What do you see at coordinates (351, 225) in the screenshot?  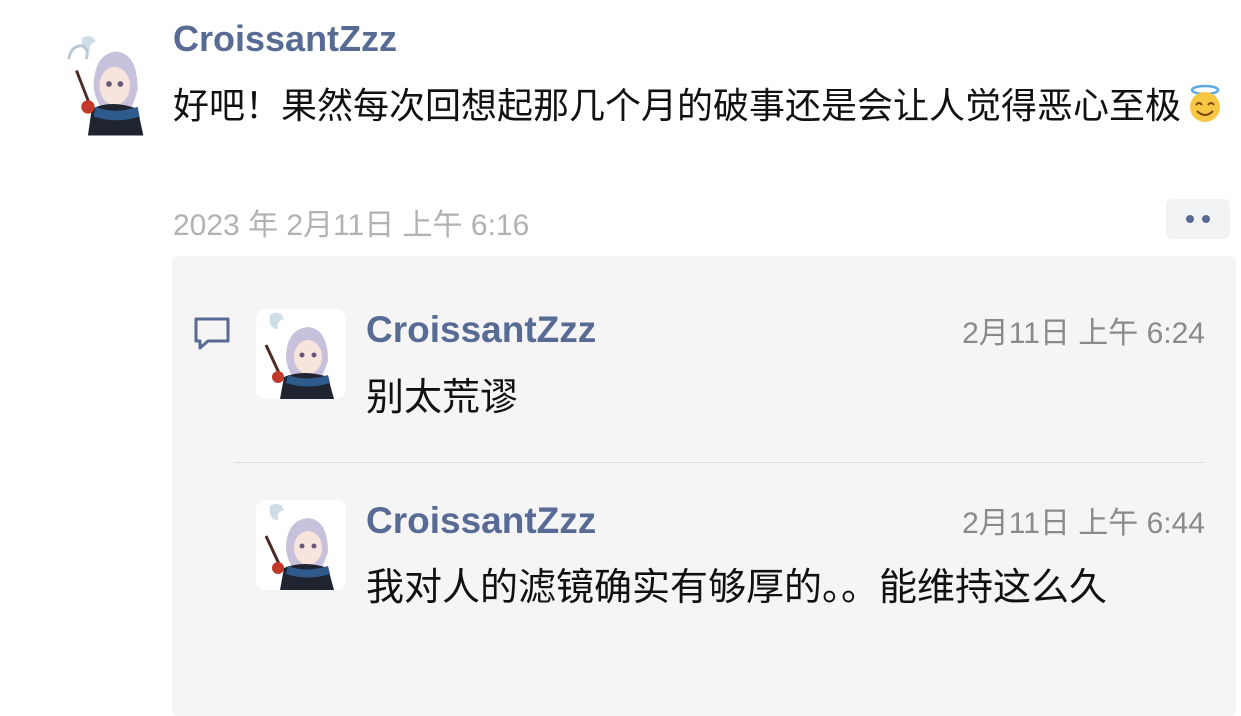 I see `post-timestamp: 2023 年 2月11日 上午 6:16` at bounding box center [351, 225].